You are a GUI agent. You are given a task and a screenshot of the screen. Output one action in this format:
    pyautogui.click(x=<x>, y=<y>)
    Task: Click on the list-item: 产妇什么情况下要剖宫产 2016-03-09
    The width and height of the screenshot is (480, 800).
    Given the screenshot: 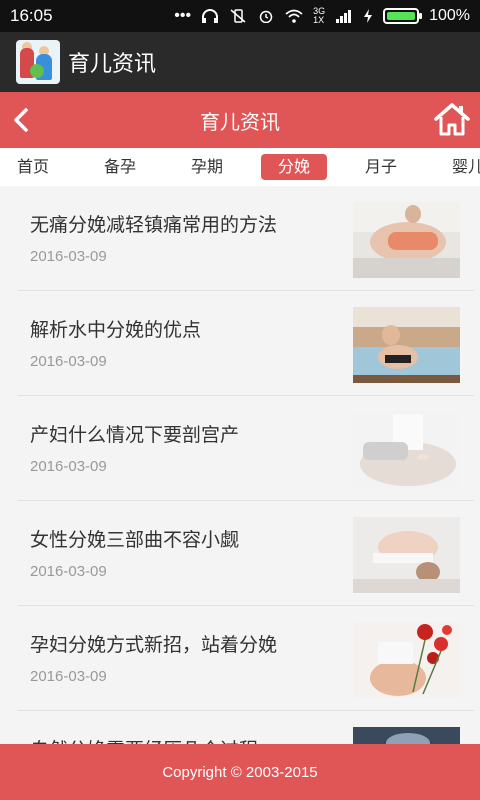 What is the action you would take?
    pyautogui.click(x=246, y=448)
    